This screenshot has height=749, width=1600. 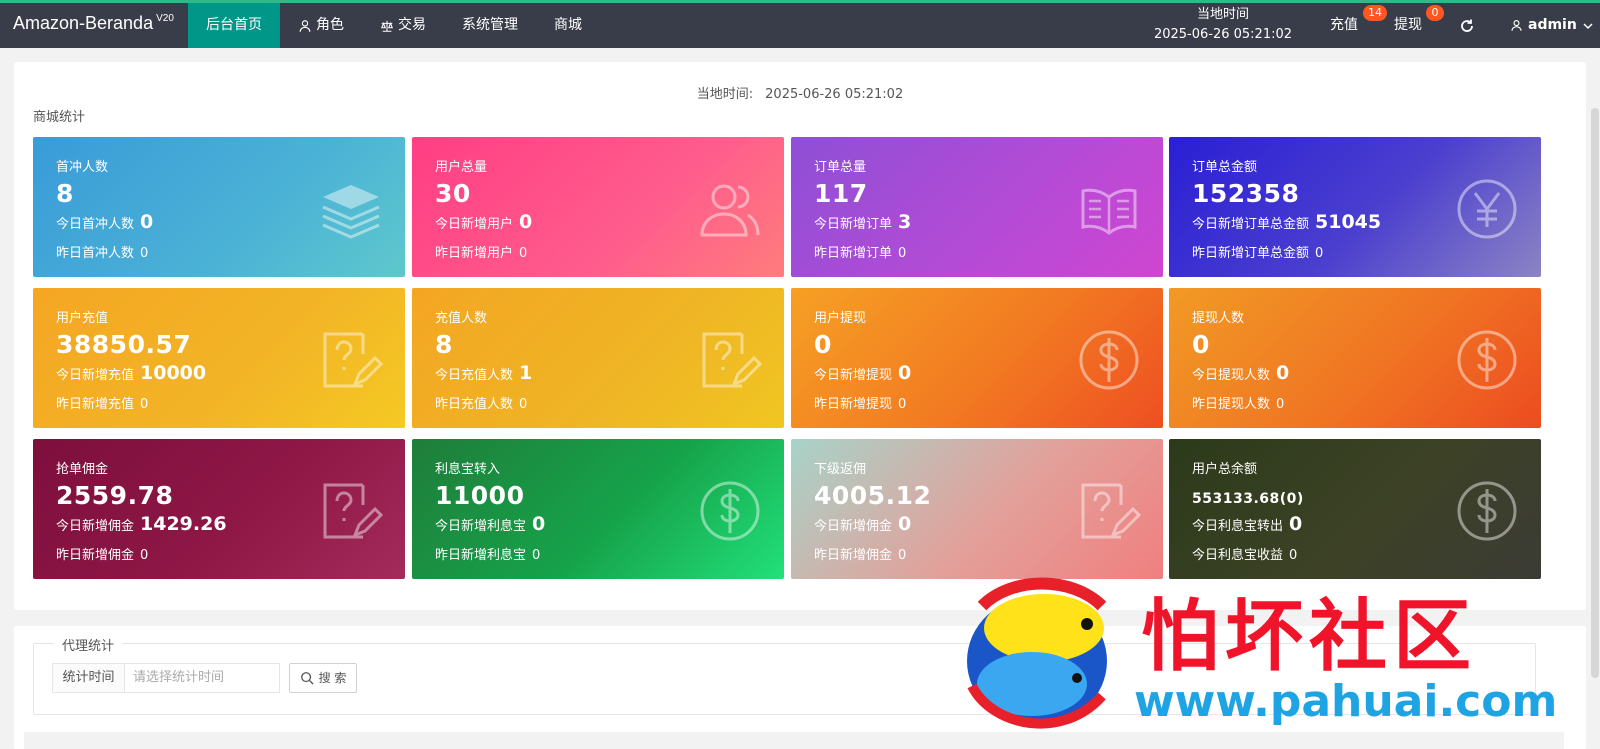 I want to click on stat-card-recharge: 用户充值 38850.57 今日新增充值 10000 昨日新增充值 0, so click(x=219, y=358).